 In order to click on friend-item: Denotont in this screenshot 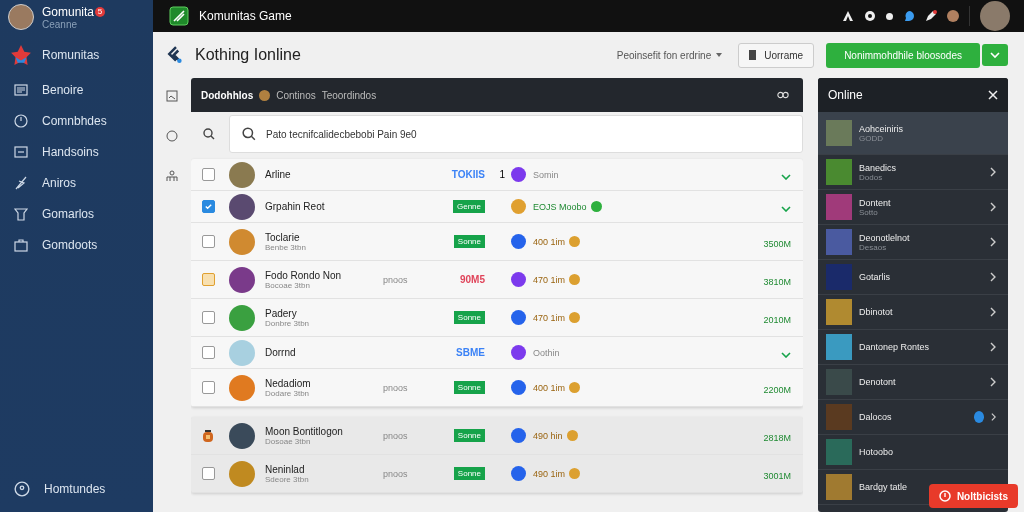, I will do `click(913, 382)`.